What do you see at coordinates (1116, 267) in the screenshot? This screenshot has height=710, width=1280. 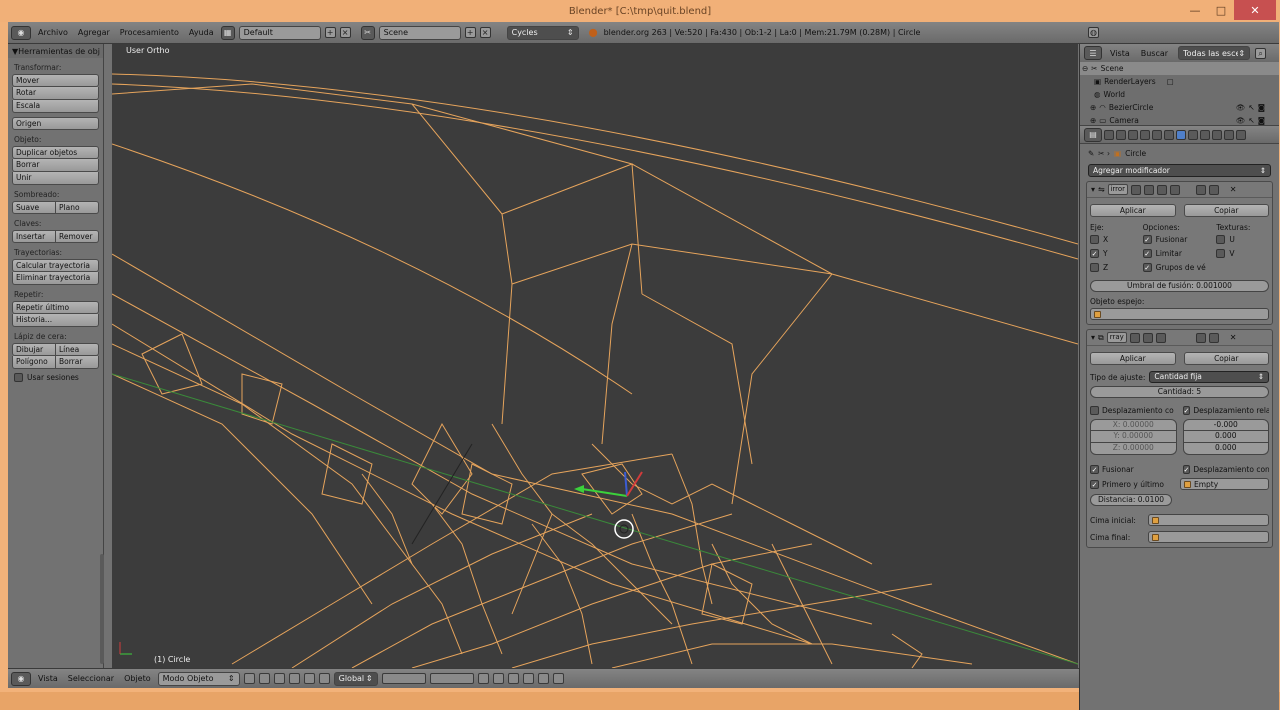 I see `axis-z-toggle: Z` at bounding box center [1116, 267].